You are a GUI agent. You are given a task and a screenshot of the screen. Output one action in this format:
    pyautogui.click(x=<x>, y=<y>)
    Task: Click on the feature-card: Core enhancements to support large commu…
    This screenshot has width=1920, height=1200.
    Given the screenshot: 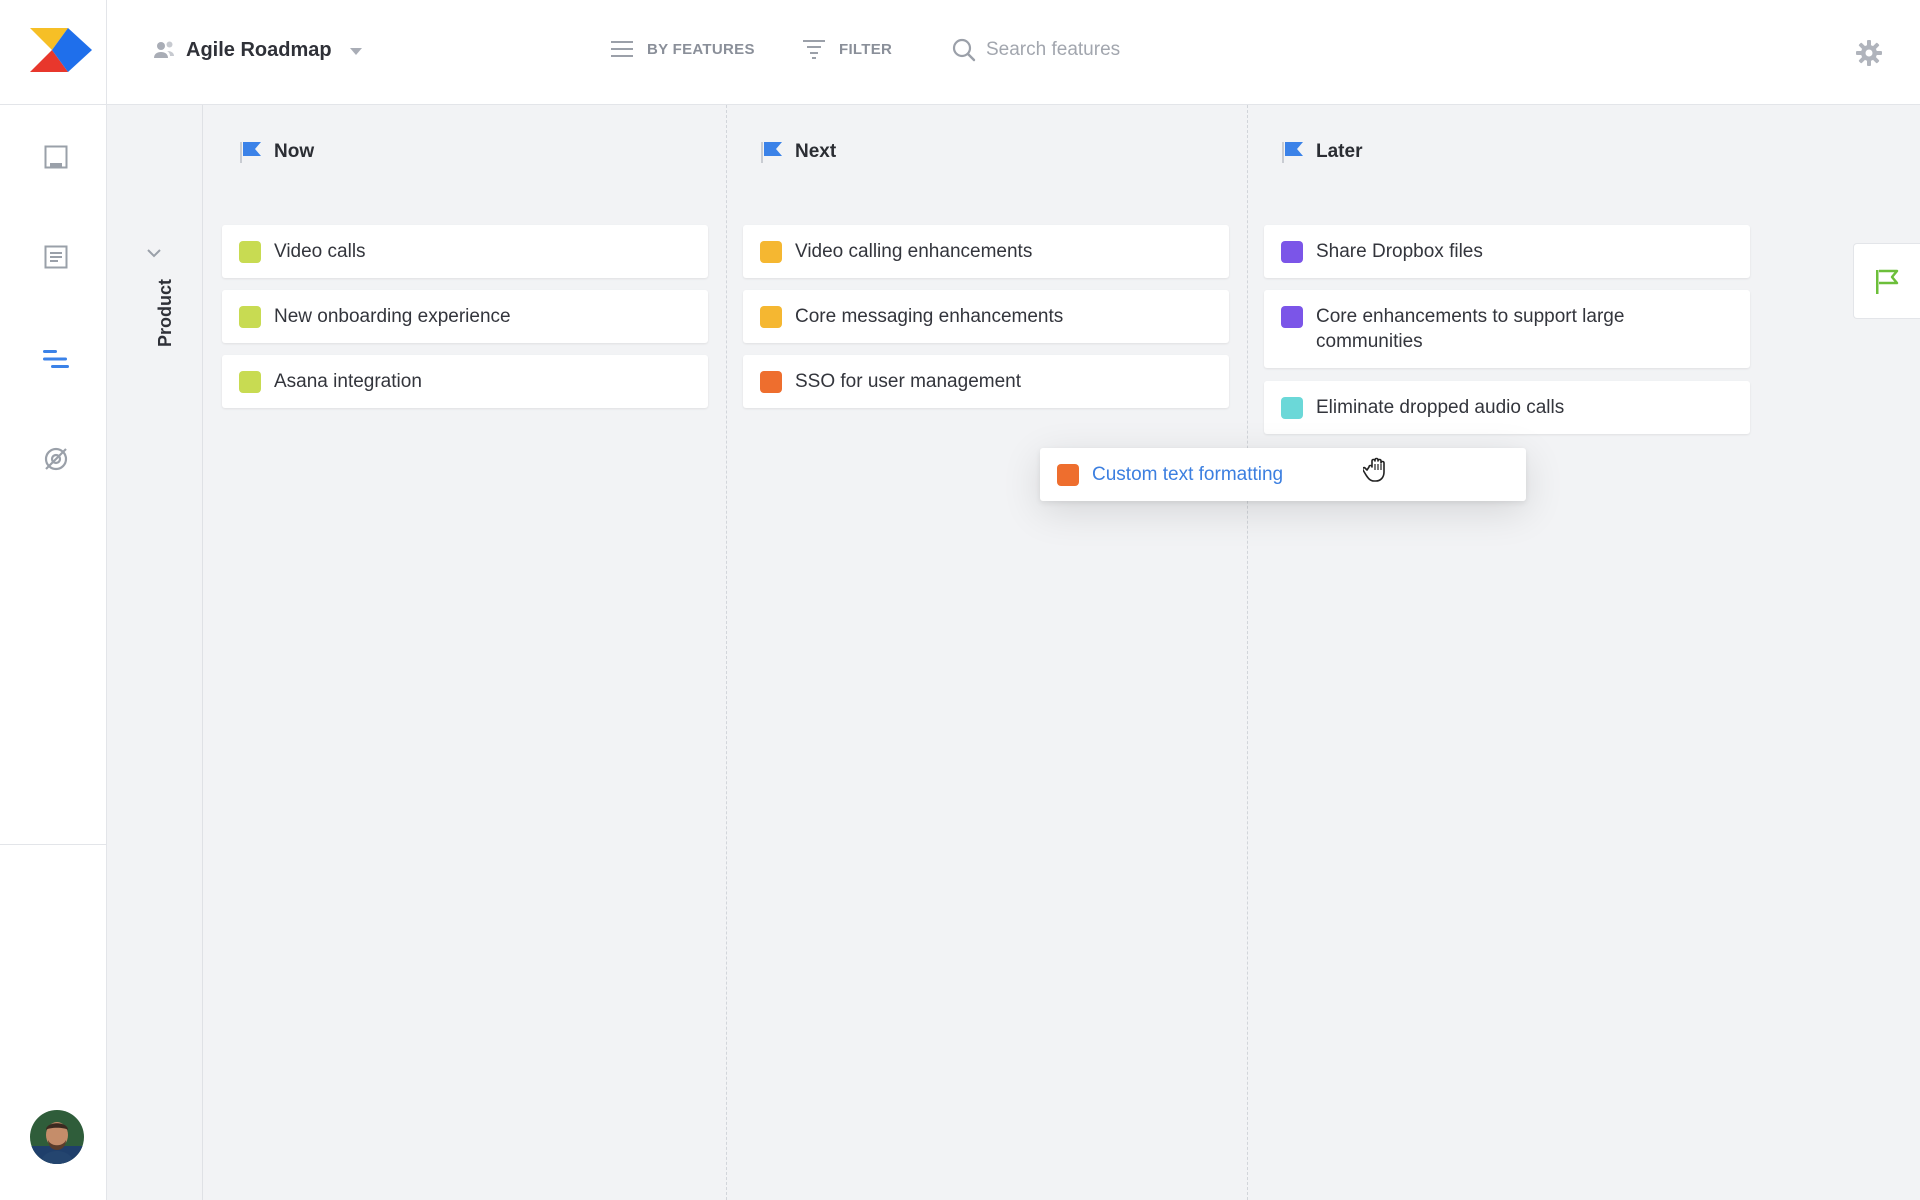 What is the action you would take?
    pyautogui.click(x=1507, y=329)
    